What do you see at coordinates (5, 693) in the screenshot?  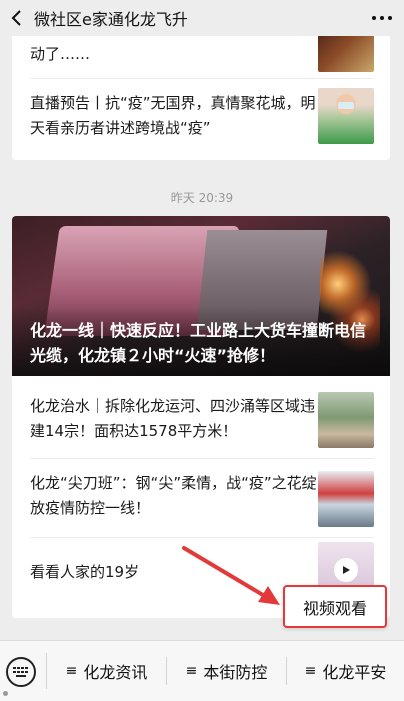 I see `indicator-dot` at bounding box center [5, 693].